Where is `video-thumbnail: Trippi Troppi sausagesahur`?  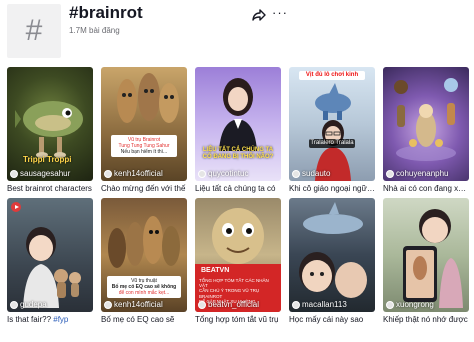 video-thumbnail: Trippi Troppi sausagesahur is located at coordinates (50, 124).